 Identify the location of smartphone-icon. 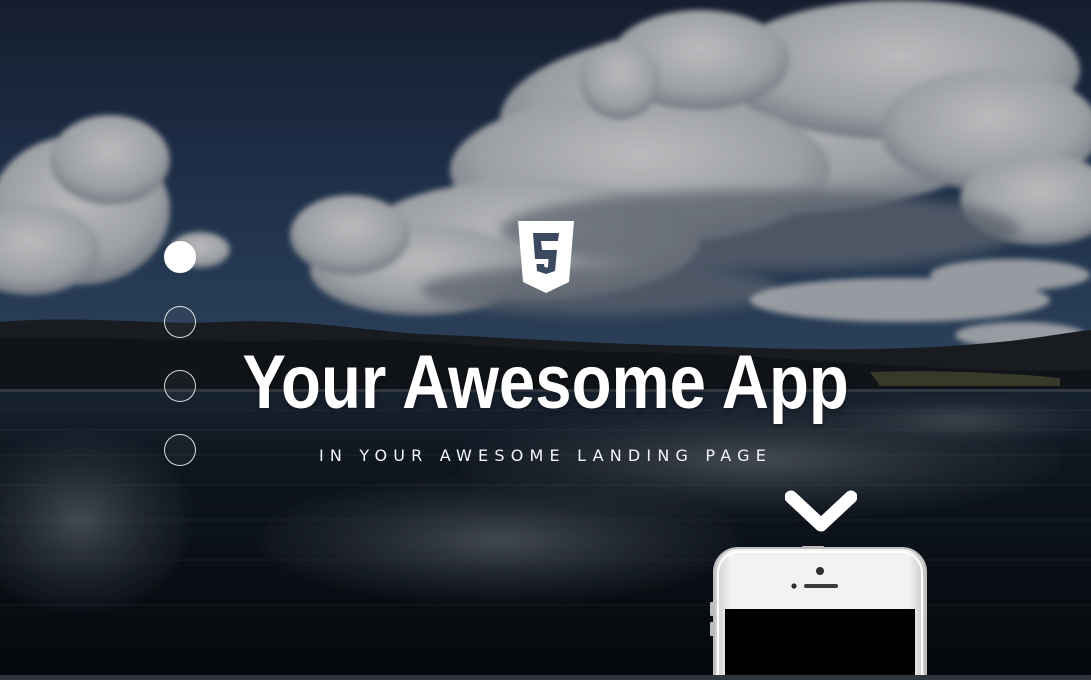
(818, 613).